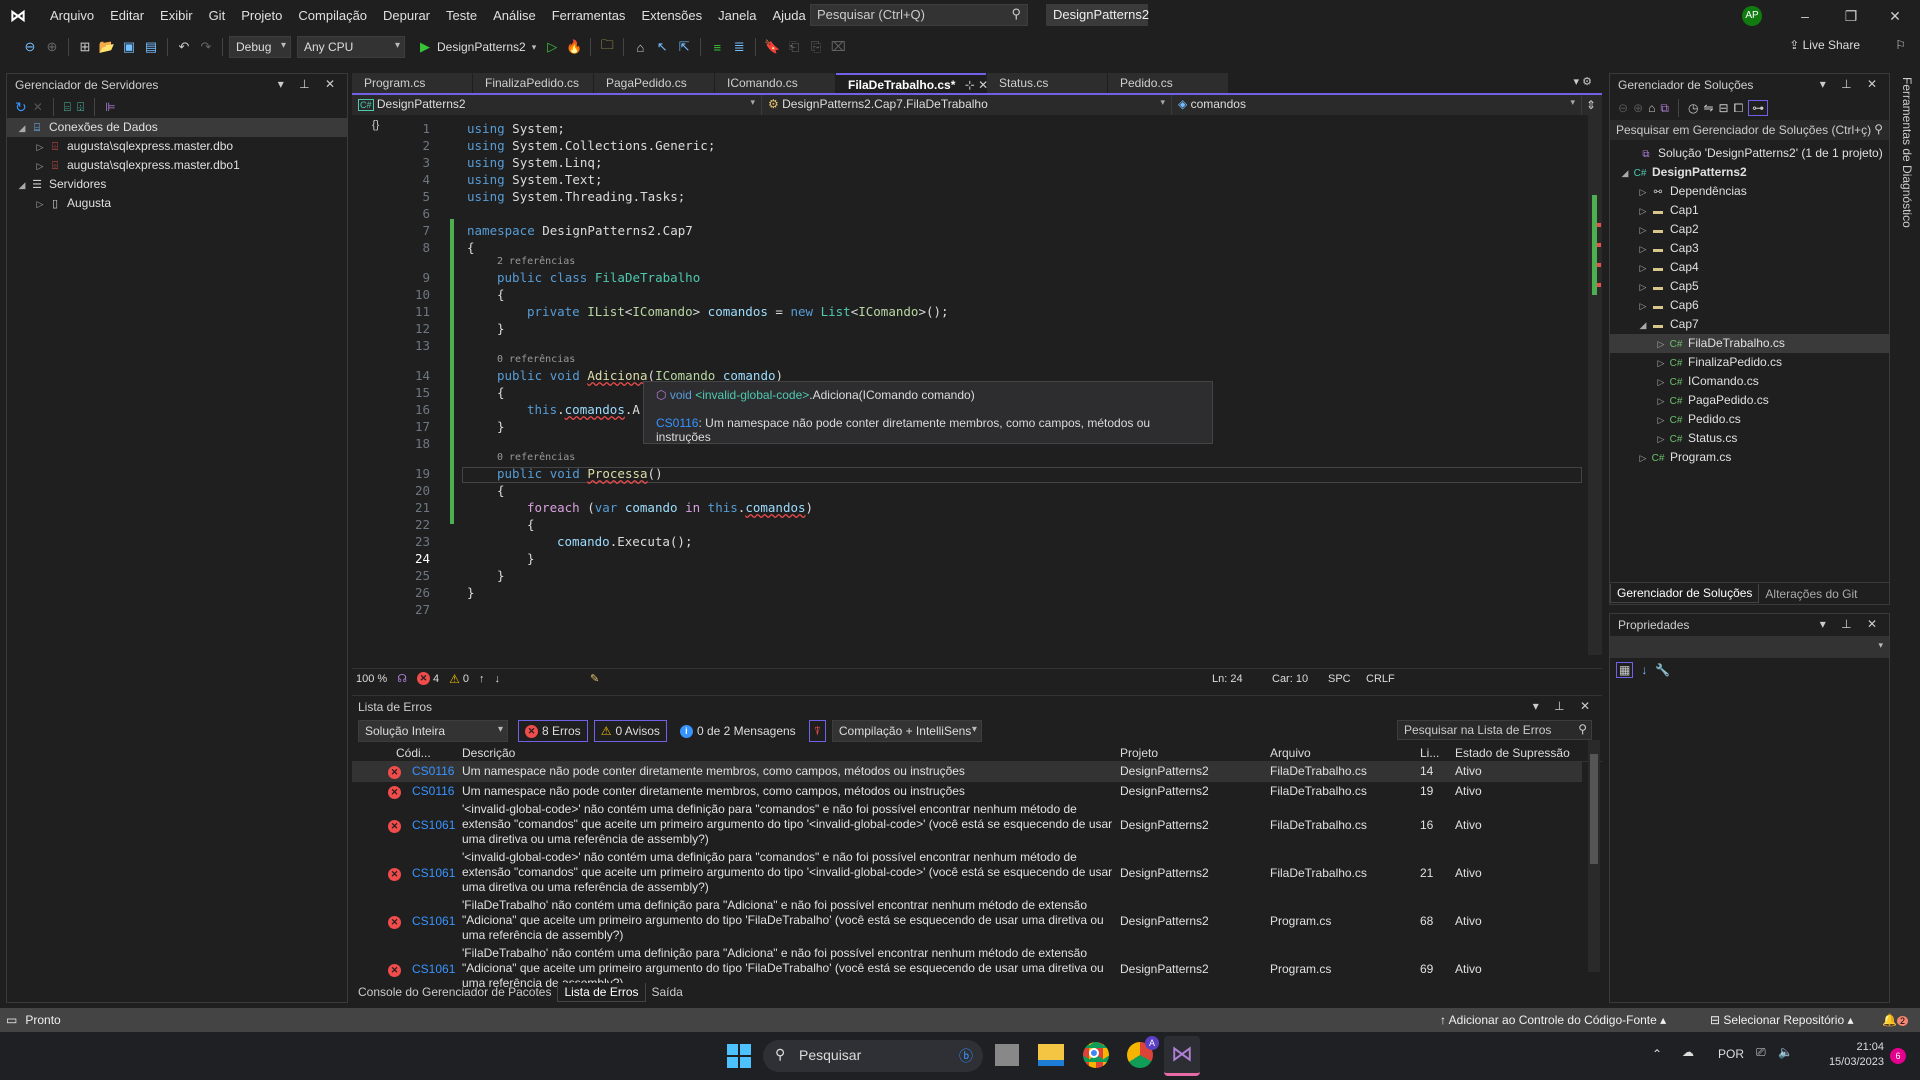 This screenshot has width=1920, height=1080. I want to click on redo-icon: ↷, so click(206, 47).